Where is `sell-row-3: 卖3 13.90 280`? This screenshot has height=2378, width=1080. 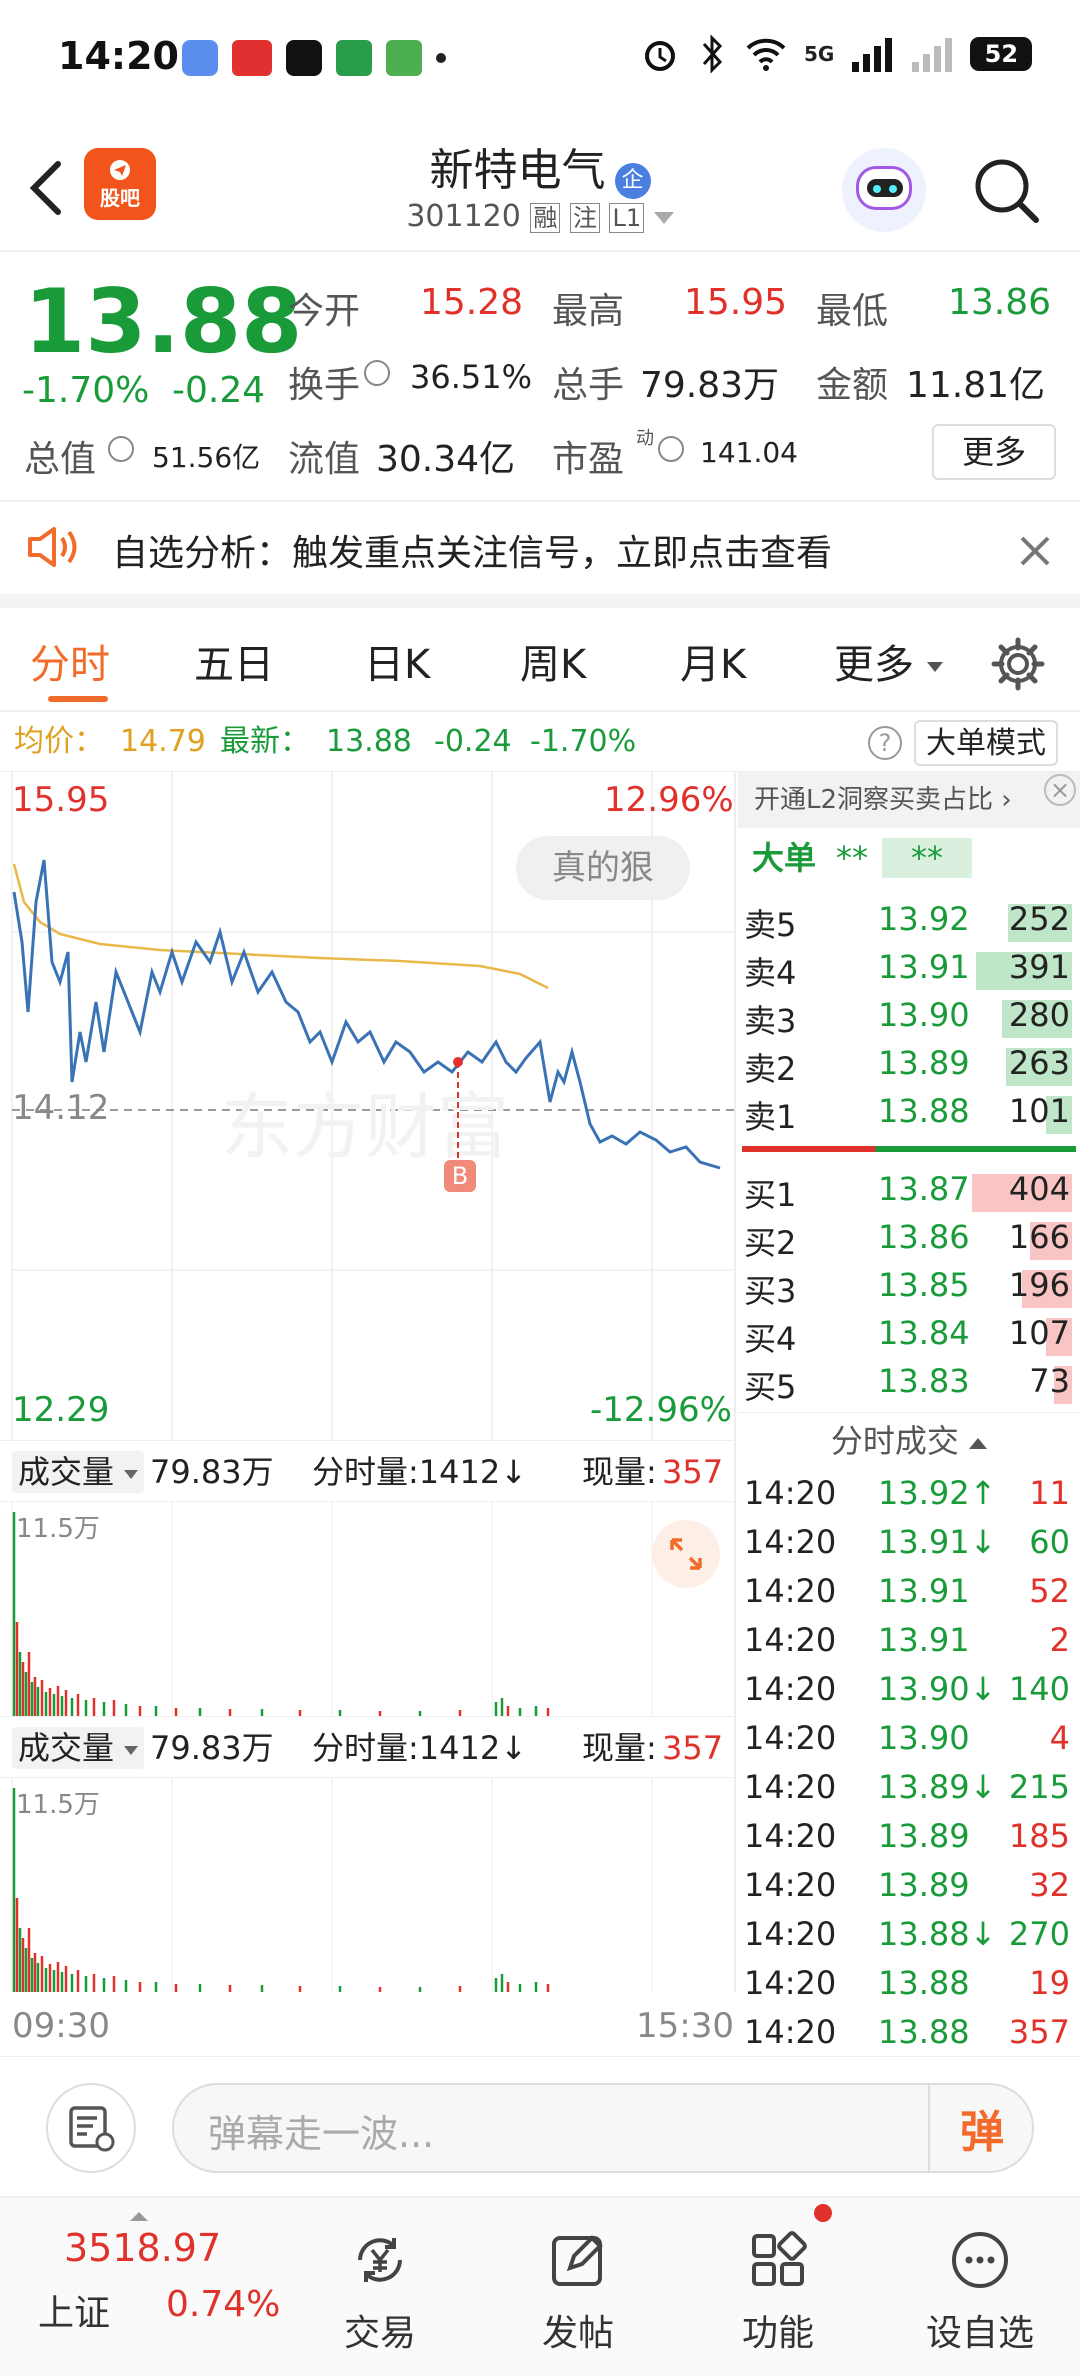 sell-row-3: 卖3 13.90 280 is located at coordinates (908, 1019).